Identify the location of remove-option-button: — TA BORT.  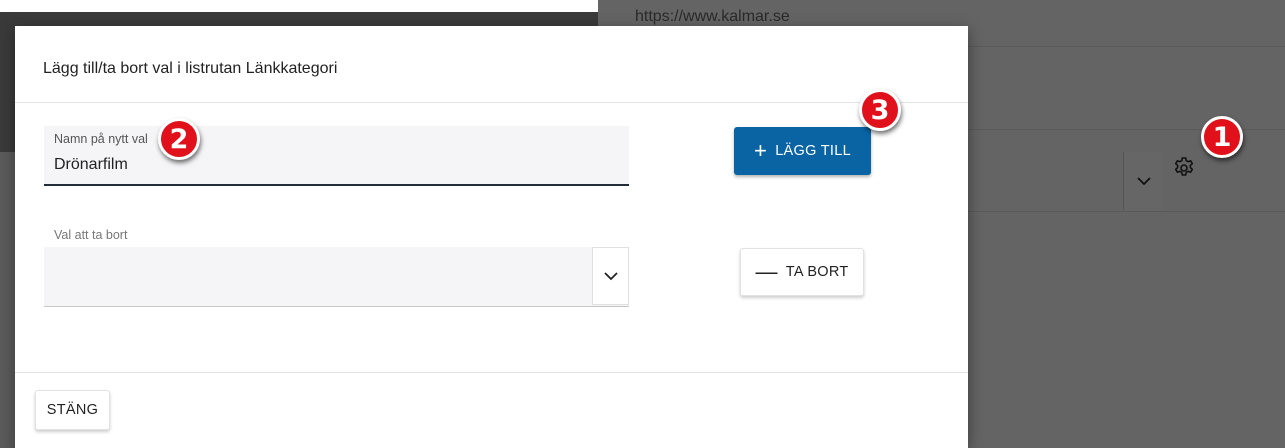
(802, 272).